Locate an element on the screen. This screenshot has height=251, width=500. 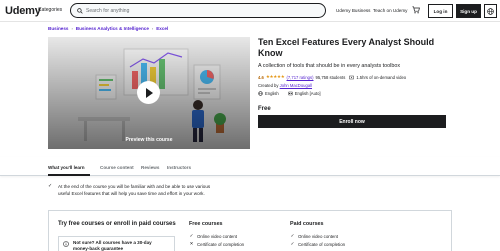
paid-feature-row: ✓ Online video content is located at coordinates (314, 236).